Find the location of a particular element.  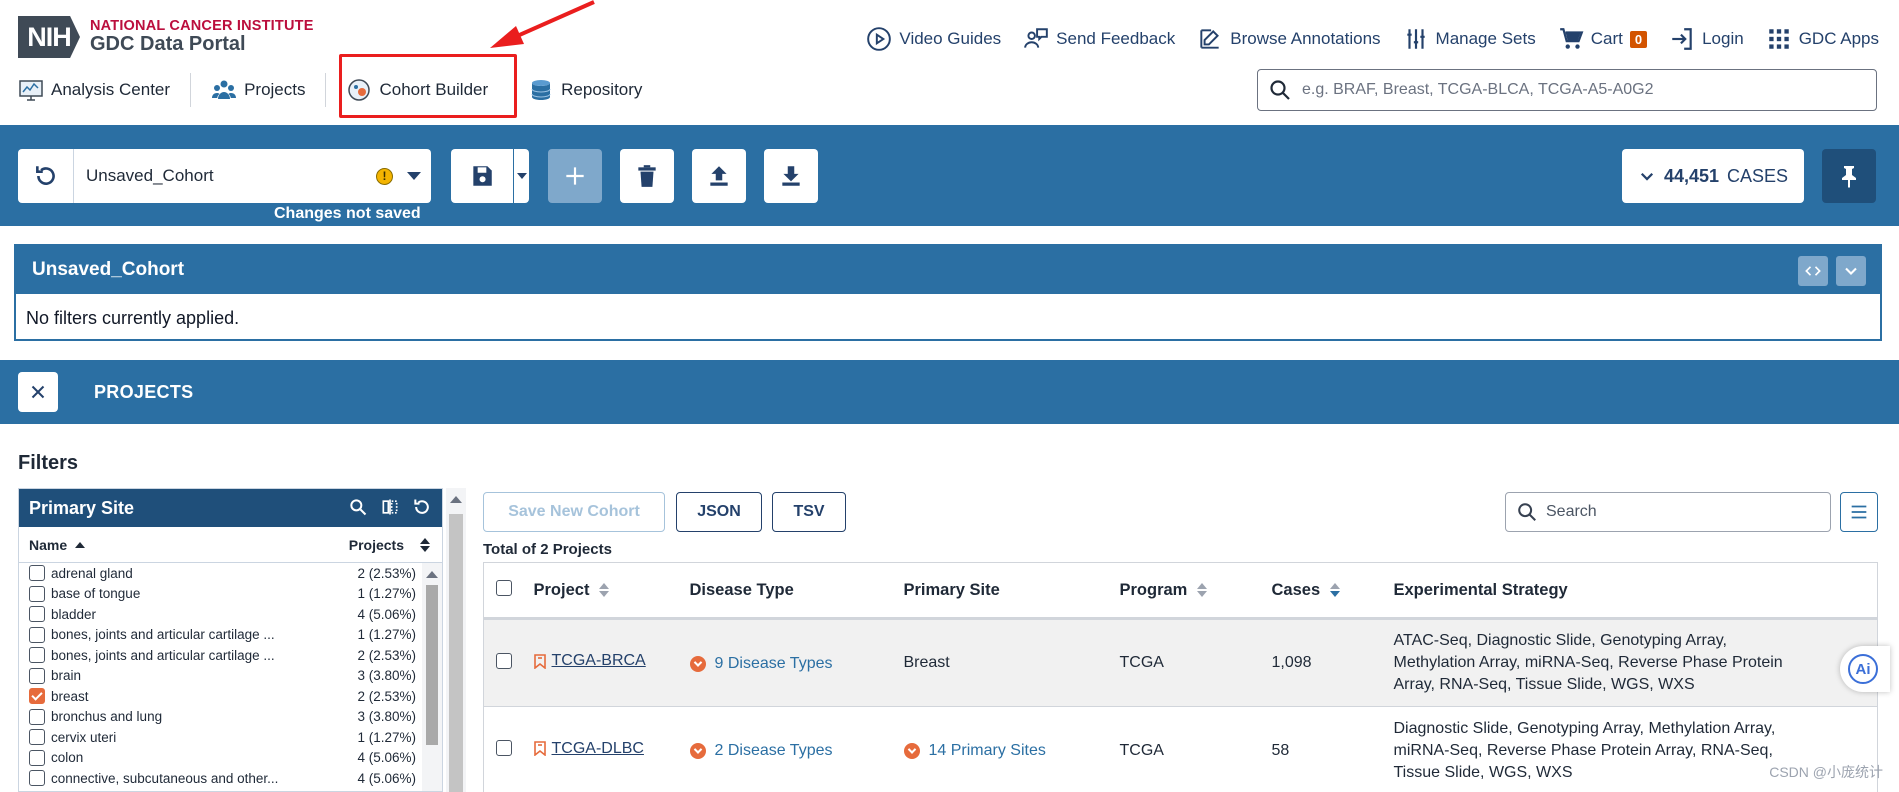

project-link: TCGA-BRCA is located at coordinates (589, 661).